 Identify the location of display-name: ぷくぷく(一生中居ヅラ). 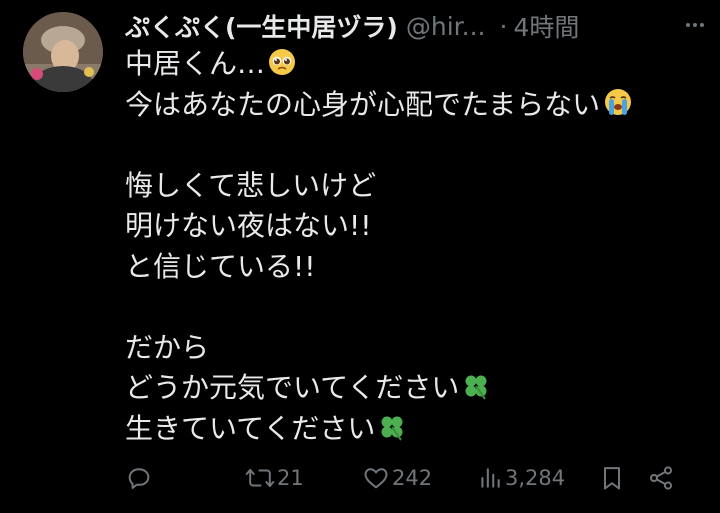
(261, 26).